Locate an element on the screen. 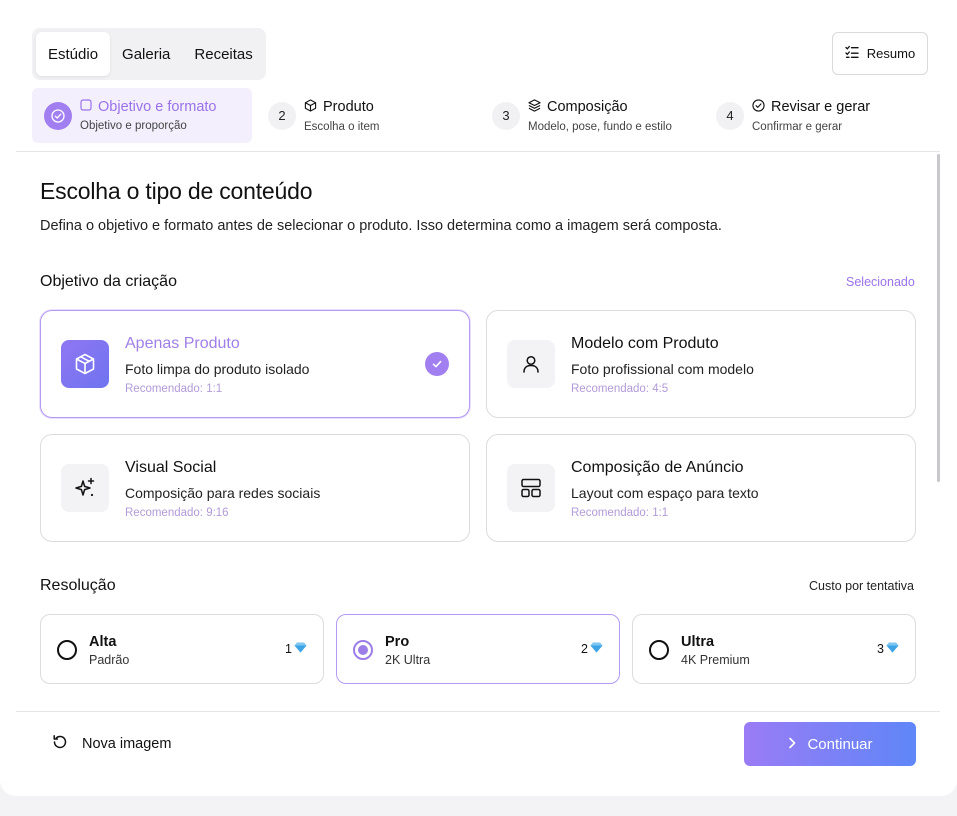 This screenshot has width=957, height=816. card-title: Composição de Anúncio is located at coordinates (657, 467).